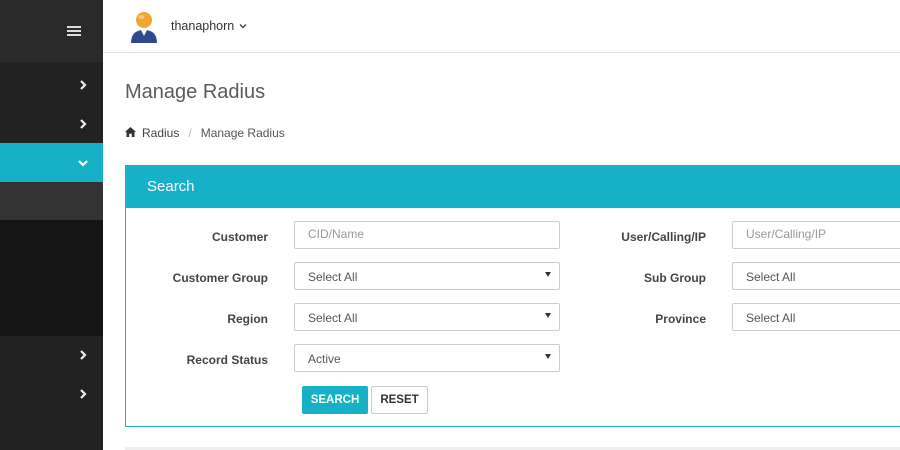  What do you see at coordinates (513, 187) in the screenshot?
I see `search-panel-title: Search` at bounding box center [513, 187].